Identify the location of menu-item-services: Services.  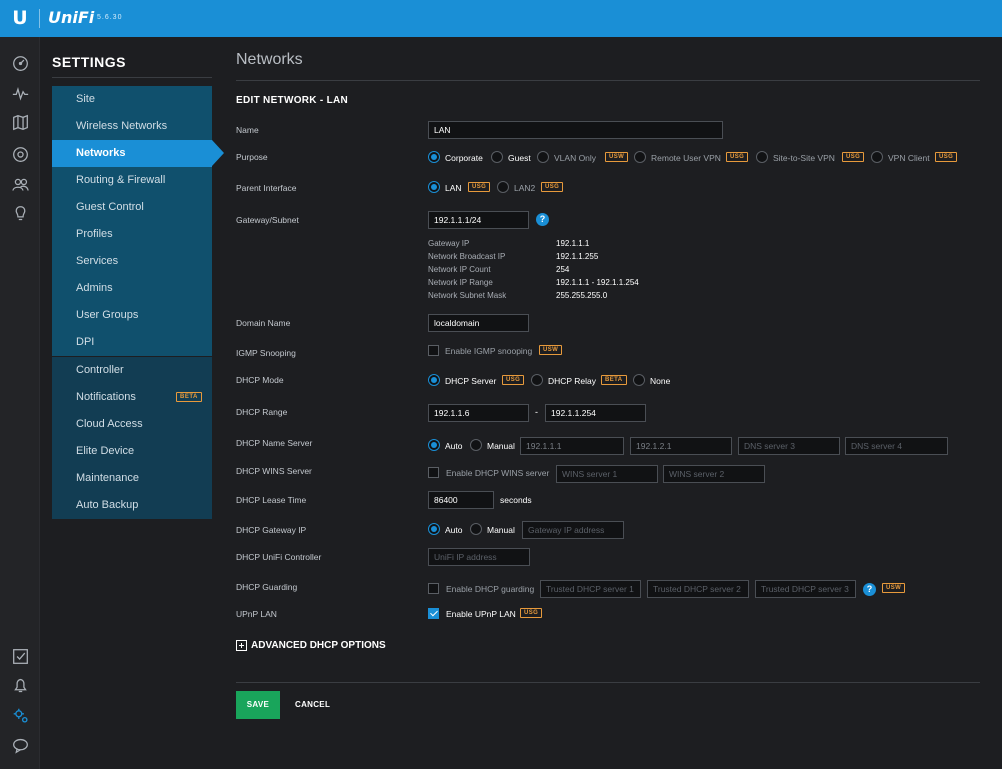
(132, 261).